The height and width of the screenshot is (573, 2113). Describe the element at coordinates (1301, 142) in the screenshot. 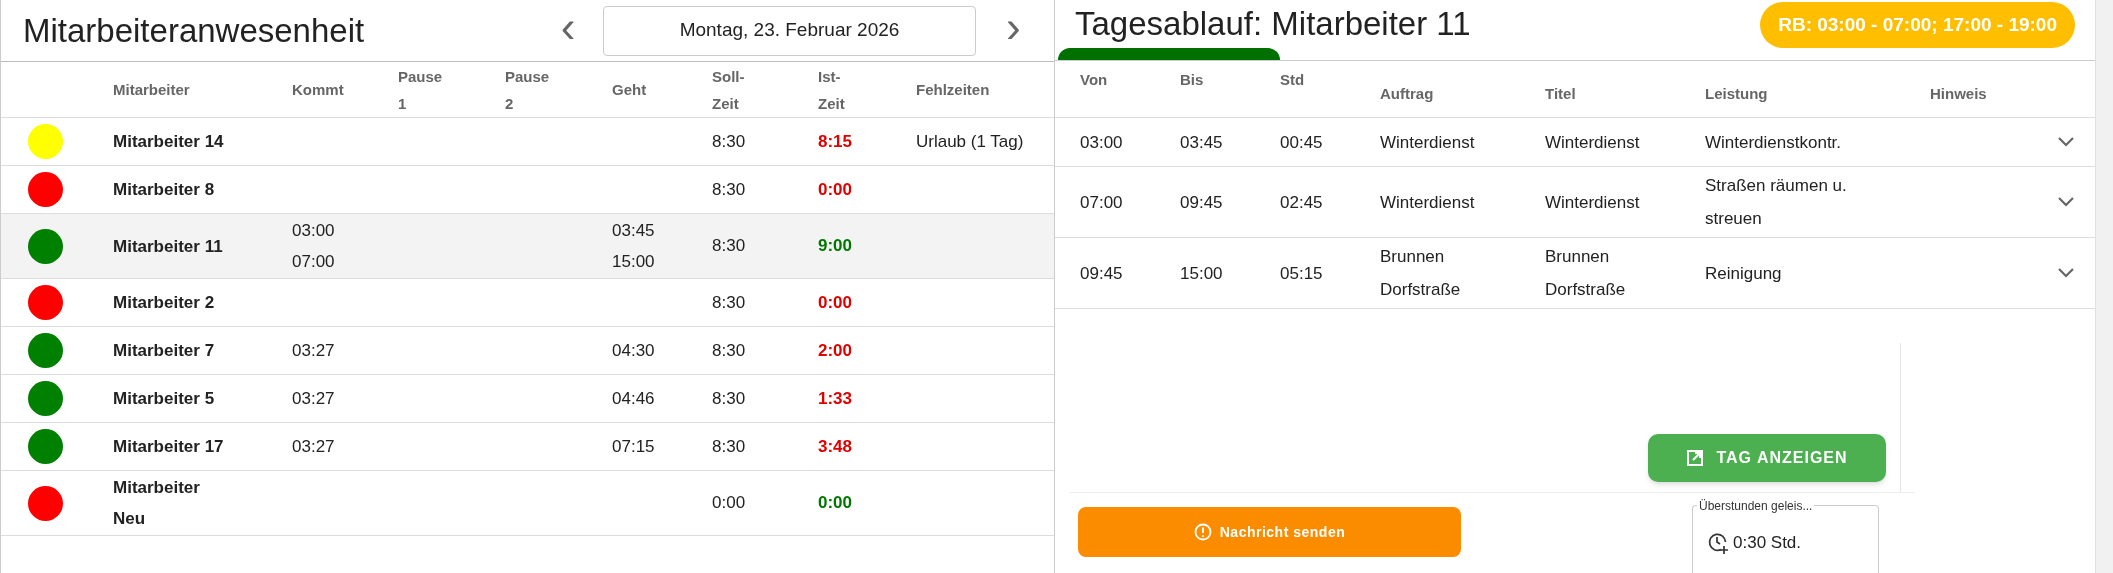

I see `table-cell: 00:45` at that location.